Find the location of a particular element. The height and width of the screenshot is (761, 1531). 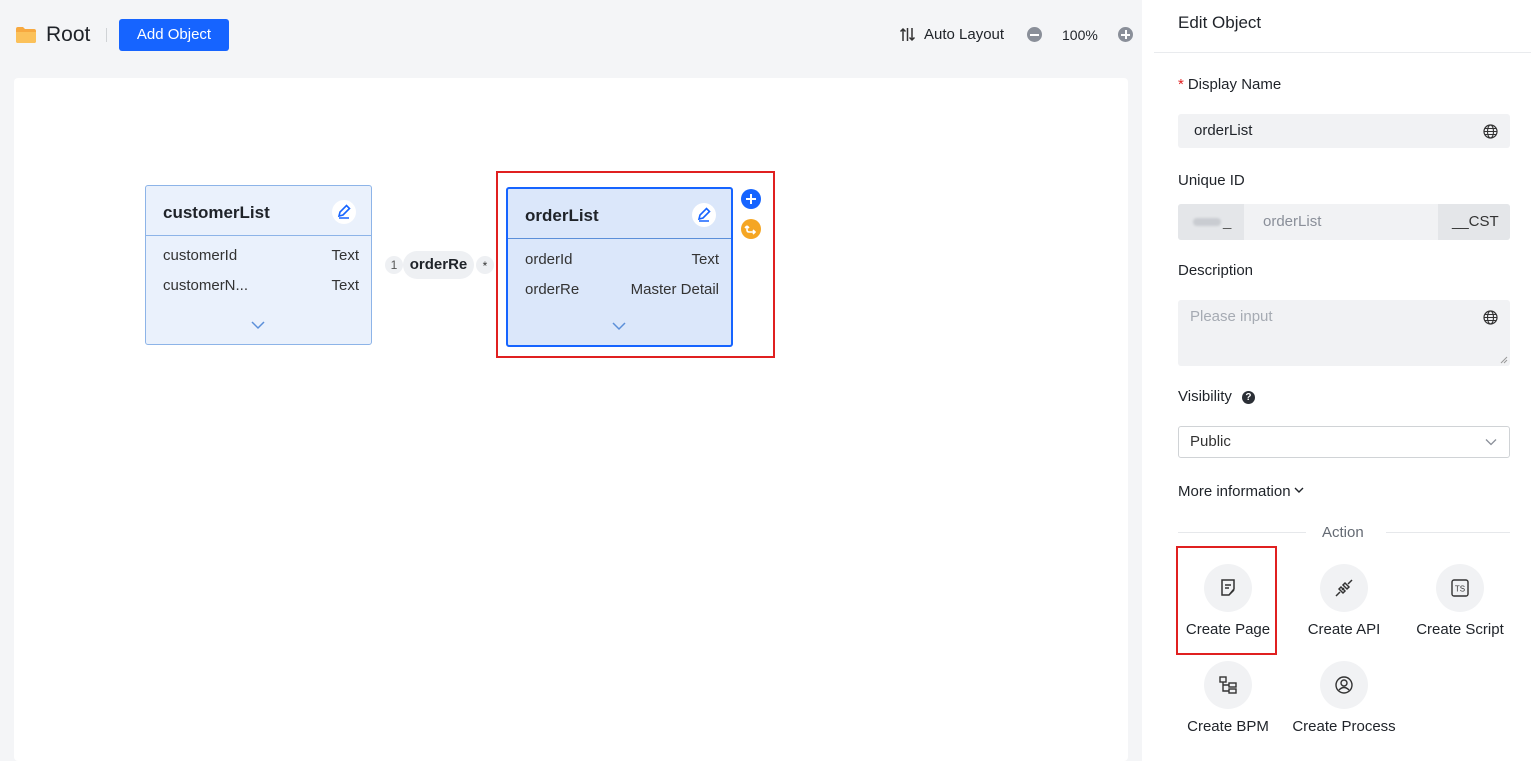

highlight-box is located at coordinates (1226, 600).